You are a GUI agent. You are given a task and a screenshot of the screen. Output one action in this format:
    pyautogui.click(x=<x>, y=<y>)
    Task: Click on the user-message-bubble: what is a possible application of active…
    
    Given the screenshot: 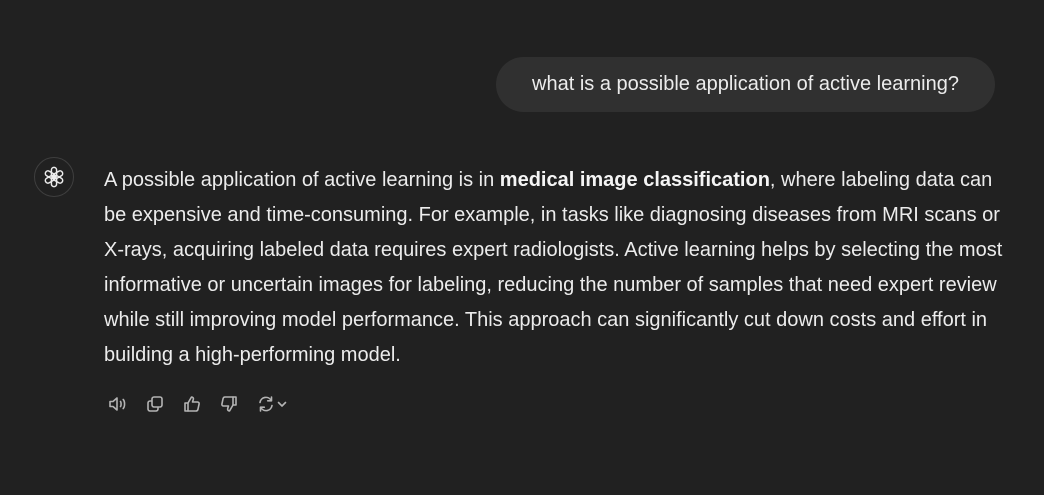 What is the action you would take?
    pyautogui.click(x=745, y=84)
    